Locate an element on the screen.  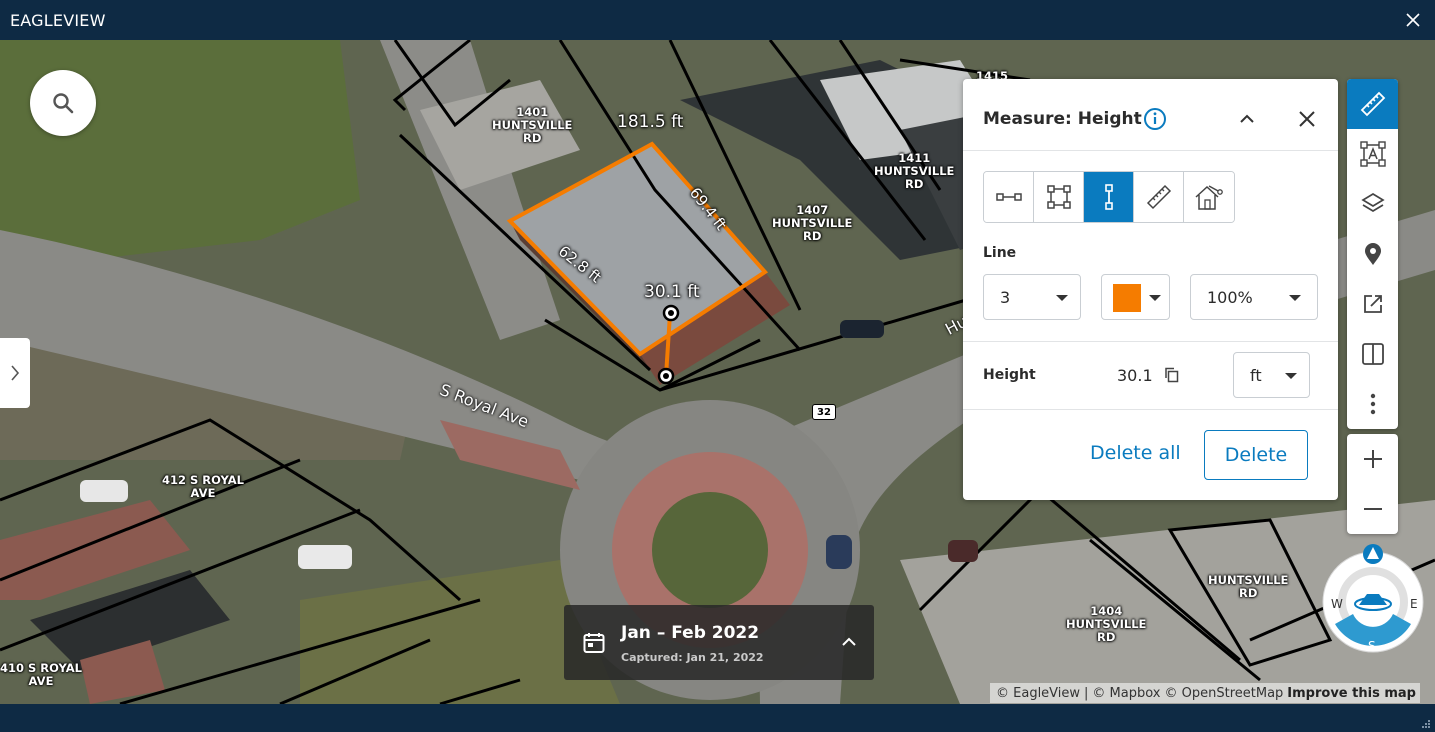
tool-height is located at coordinates (1109, 197).